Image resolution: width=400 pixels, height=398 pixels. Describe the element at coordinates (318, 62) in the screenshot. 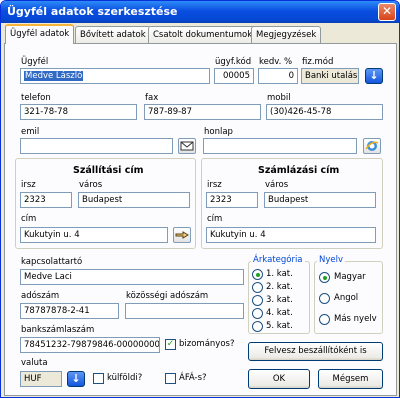

I see `payment-method-label: fiz.mód` at that location.